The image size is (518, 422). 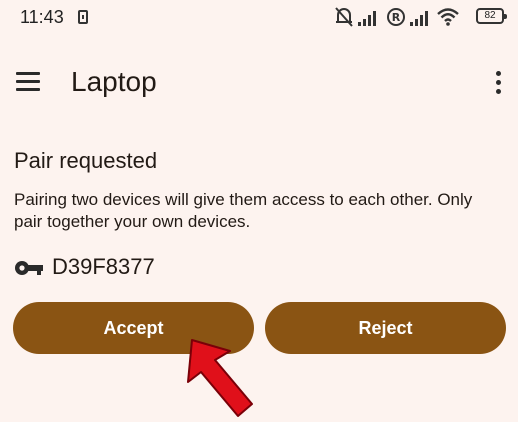 I want to click on page-title: Laptop, so click(x=114, y=81).